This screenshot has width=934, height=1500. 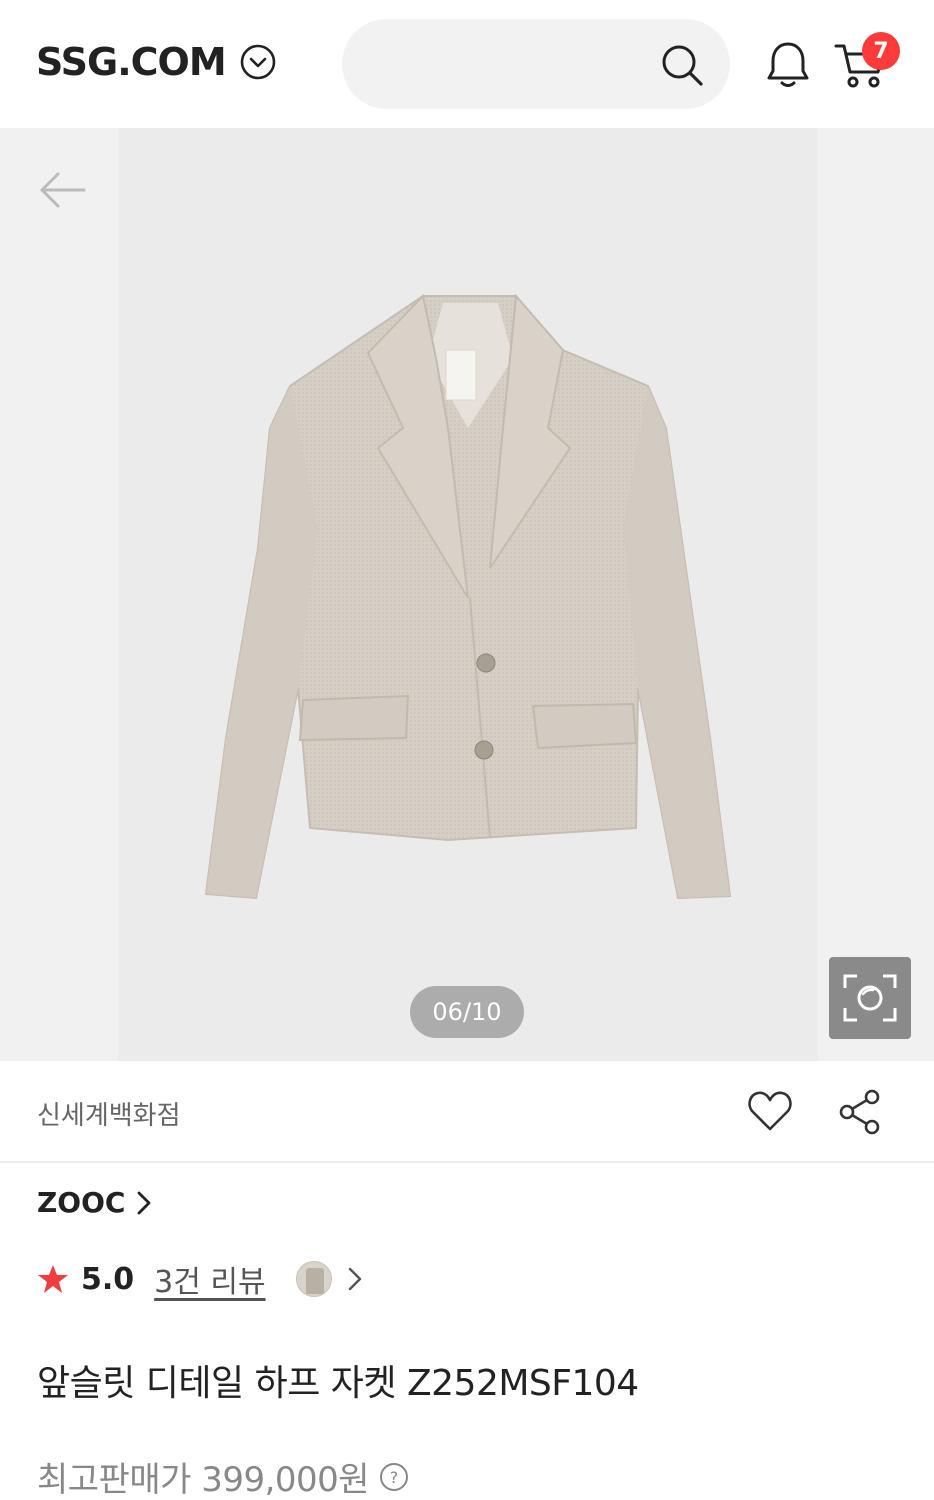 What do you see at coordinates (338, 1383) in the screenshot?
I see `product-title: 앞슬릿 디테일 하프 자켓 Z252MSF104` at bounding box center [338, 1383].